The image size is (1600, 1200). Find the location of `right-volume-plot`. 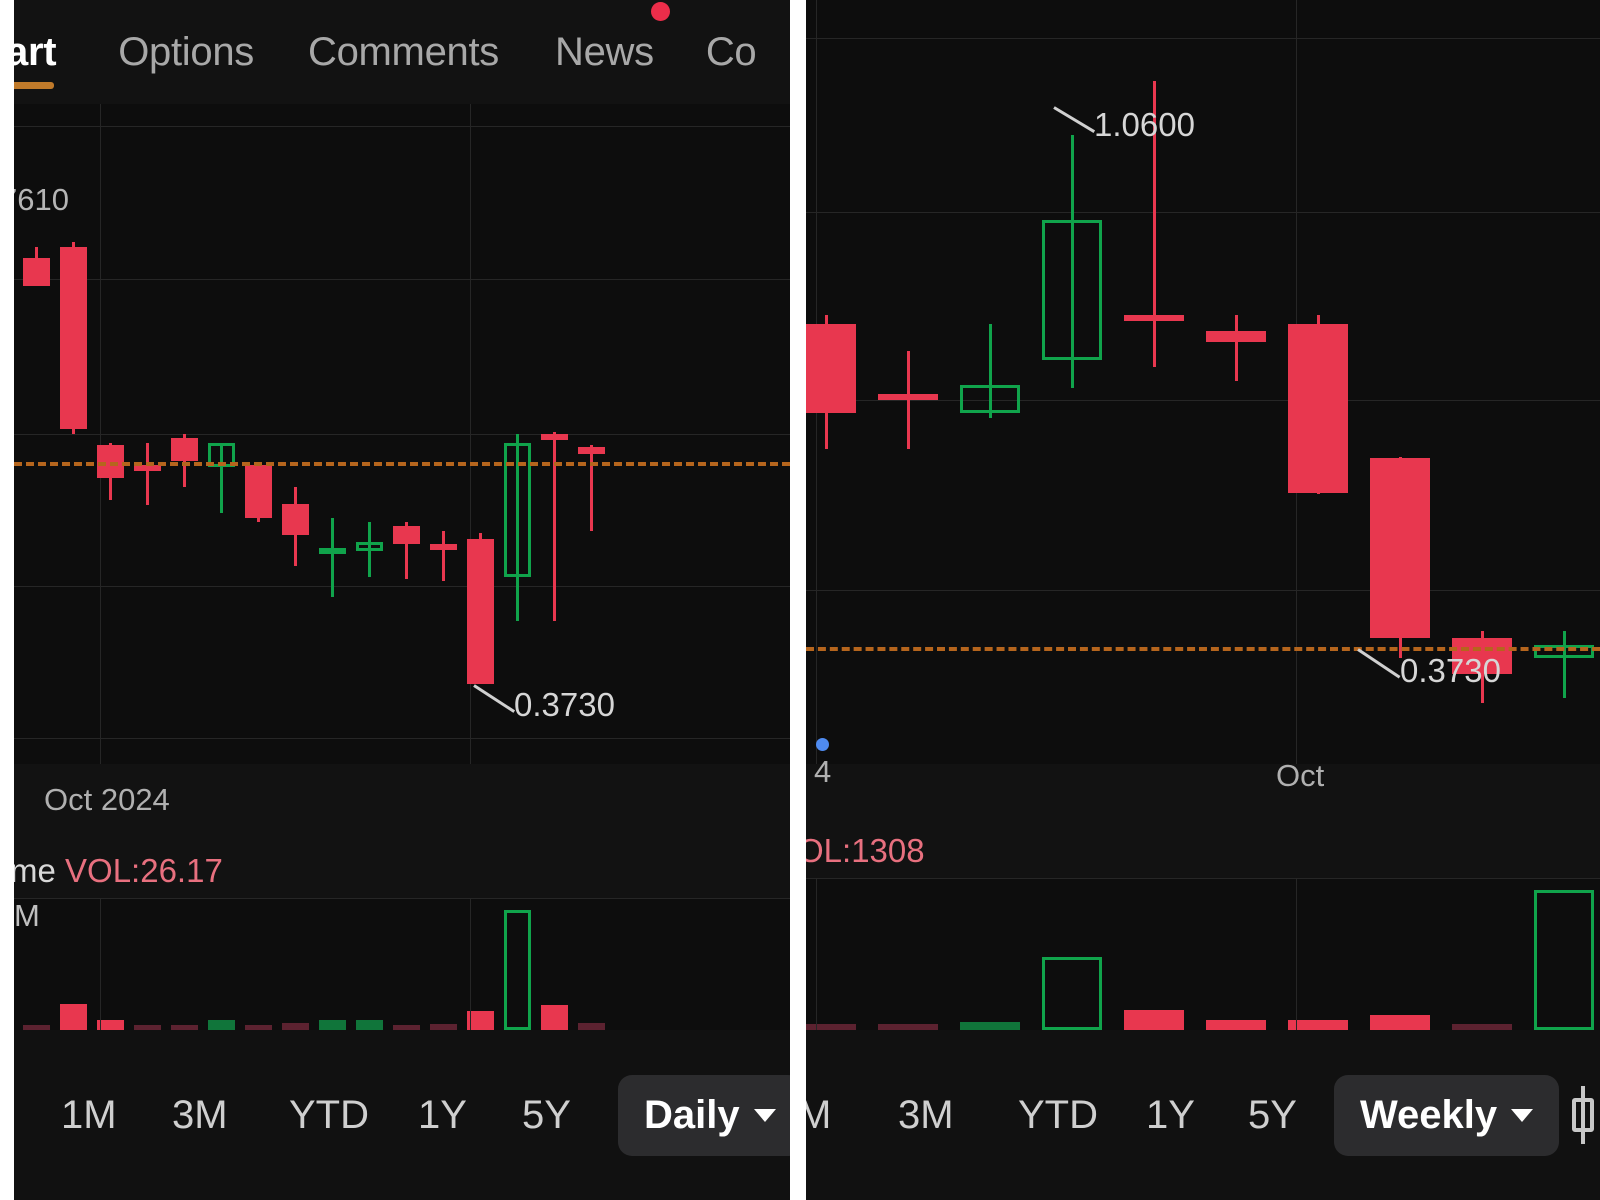

right-volume-plot is located at coordinates (1203, 954).